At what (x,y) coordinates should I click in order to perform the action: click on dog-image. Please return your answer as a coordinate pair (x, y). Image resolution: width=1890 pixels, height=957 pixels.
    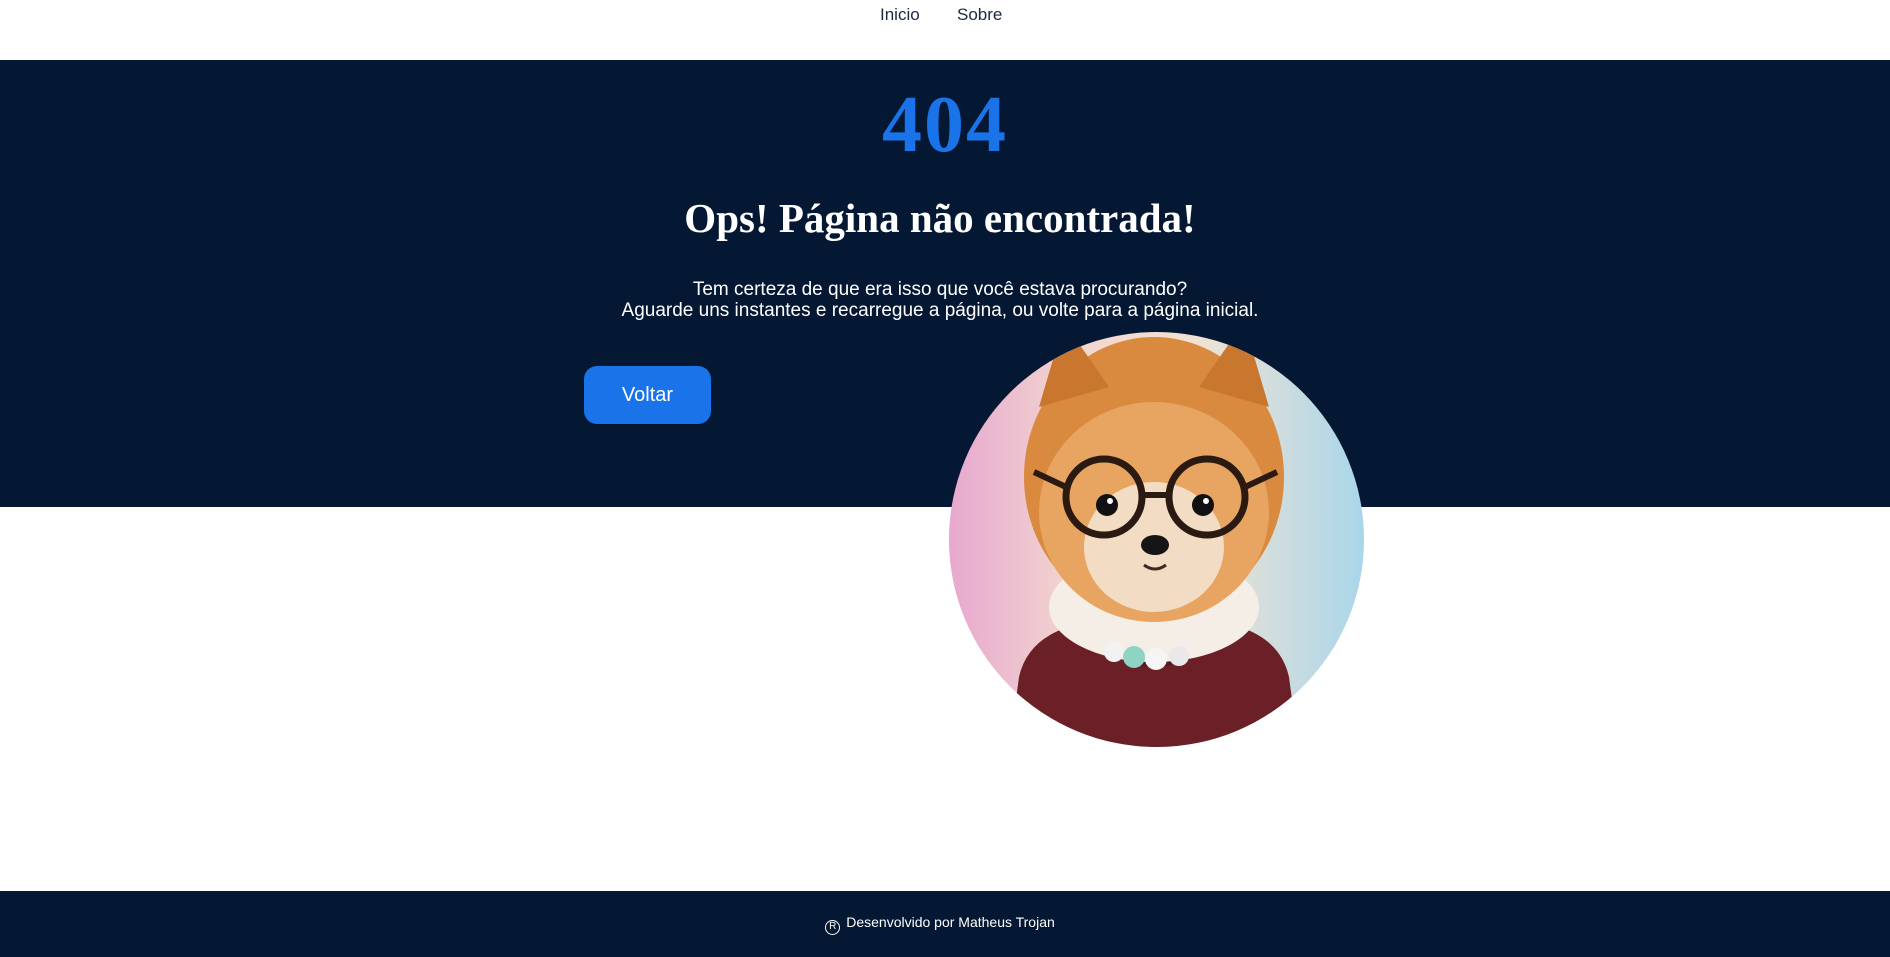
    Looking at the image, I should click on (1156, 539).